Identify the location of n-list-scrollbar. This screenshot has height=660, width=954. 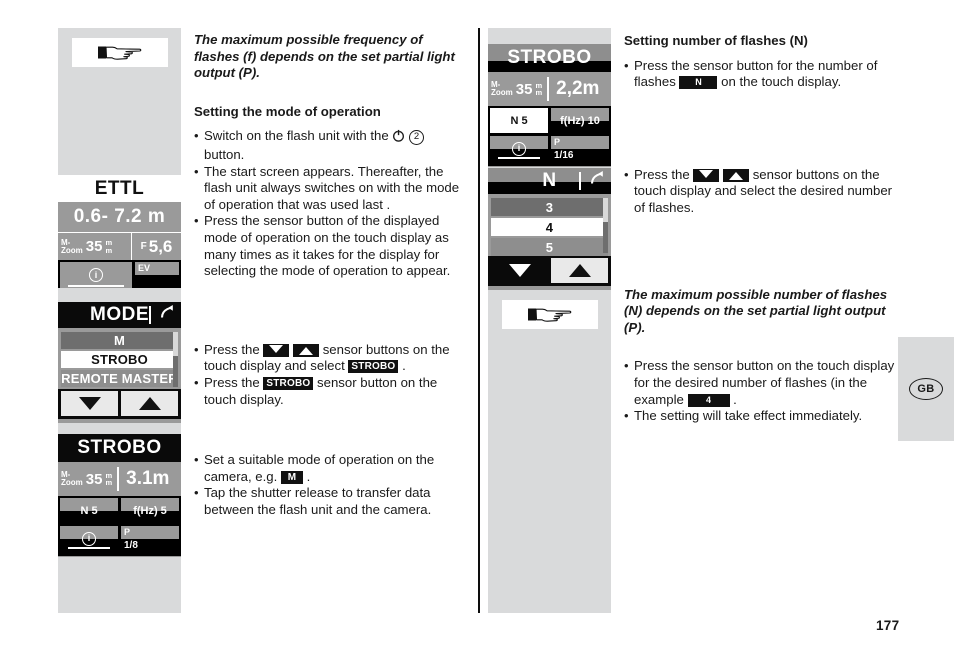
(605, 225).